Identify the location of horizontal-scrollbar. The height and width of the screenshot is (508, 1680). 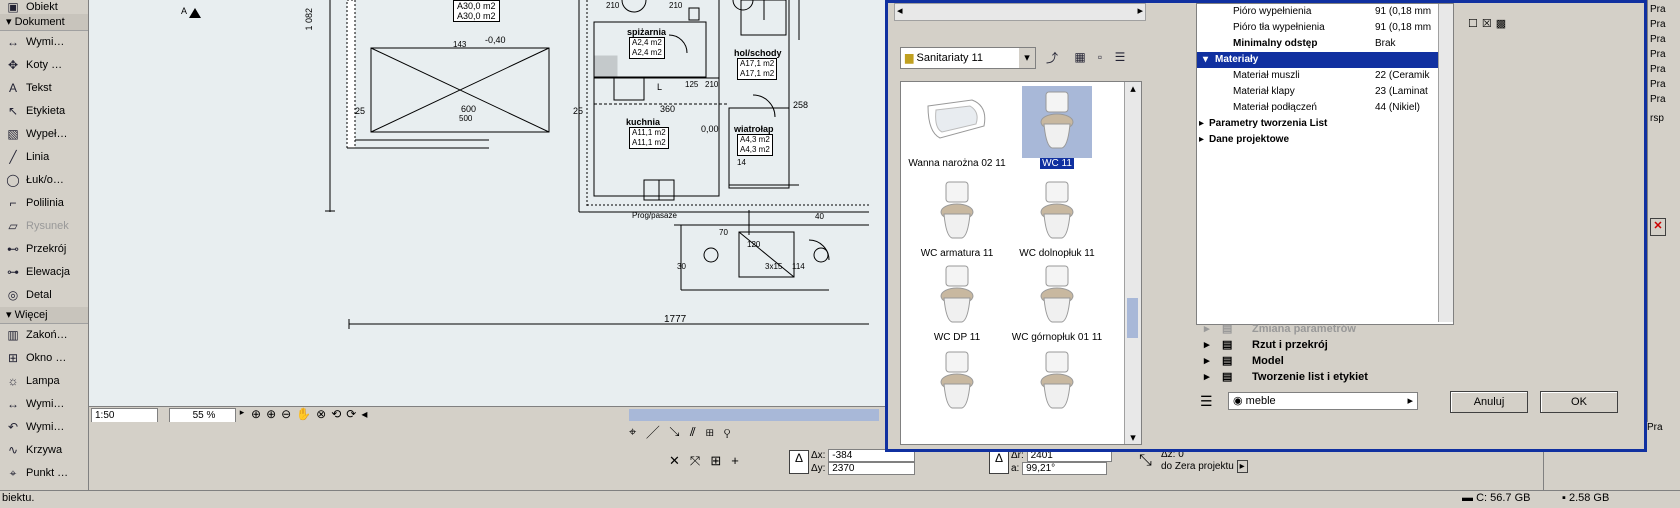
(754, 415).